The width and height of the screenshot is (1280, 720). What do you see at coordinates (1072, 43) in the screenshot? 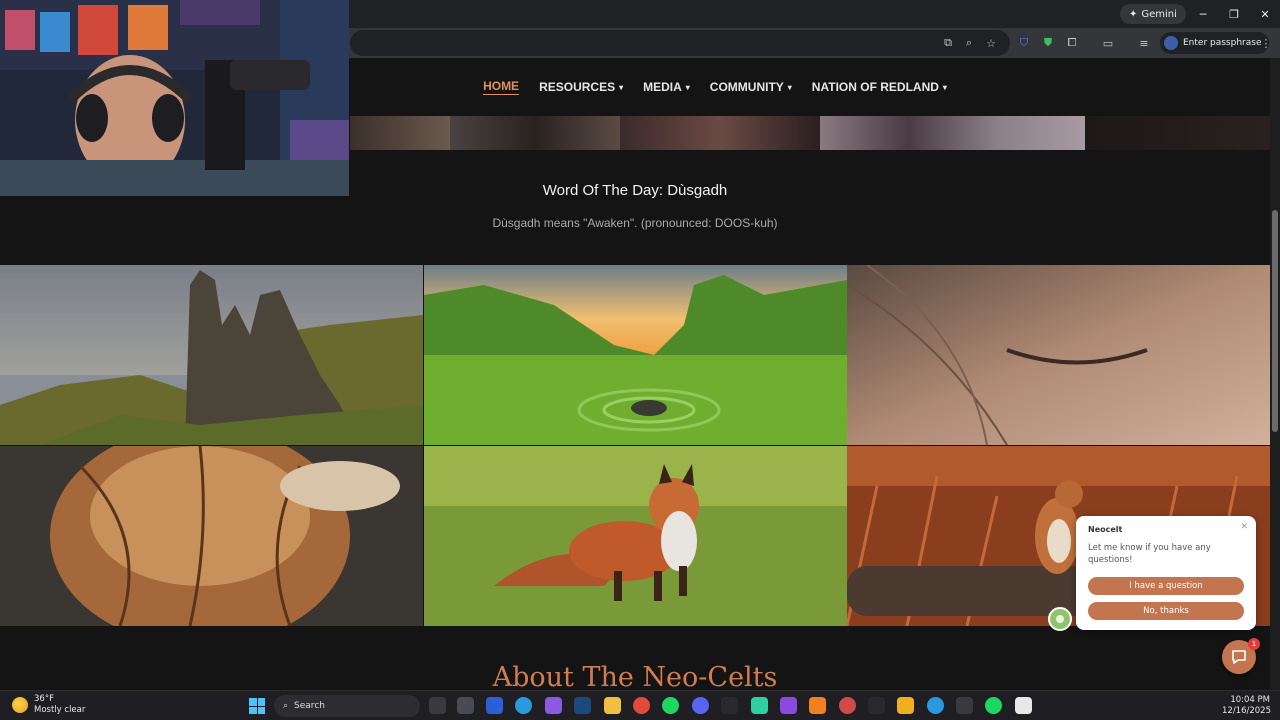
I see `extensions-puzzle-icon: ⧠` at bounding box center [1072, 43].